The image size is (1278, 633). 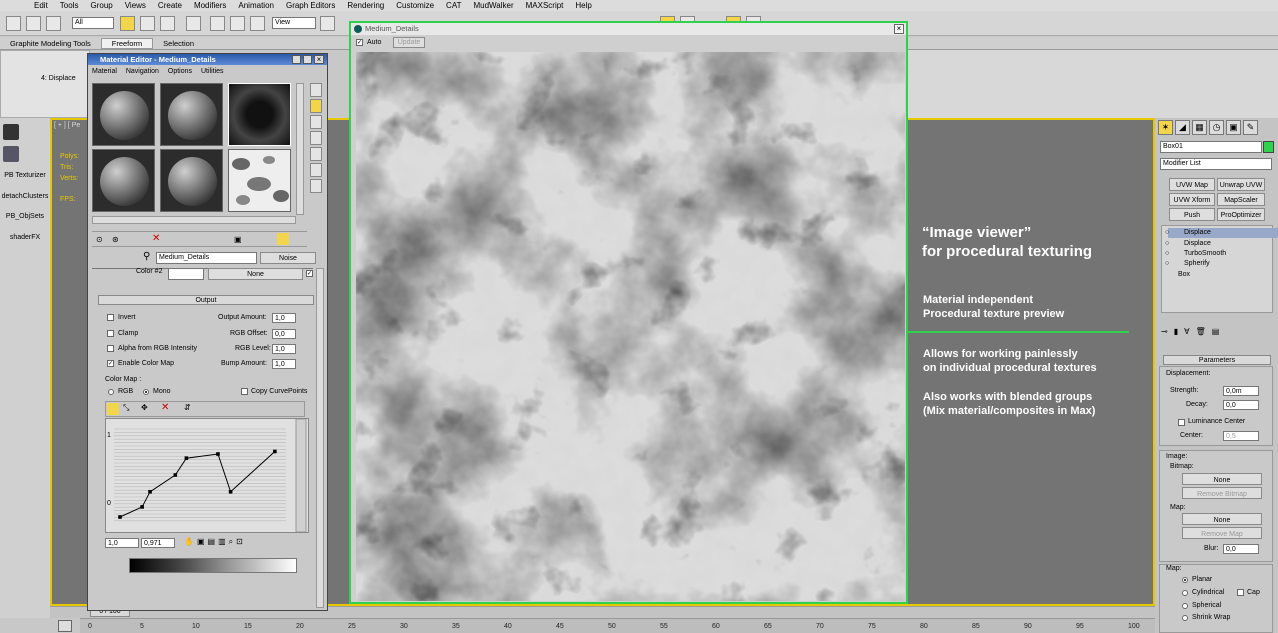 I want to click on leftbar-item-detachclusters: detachClusters, so click(x=25, y=196).